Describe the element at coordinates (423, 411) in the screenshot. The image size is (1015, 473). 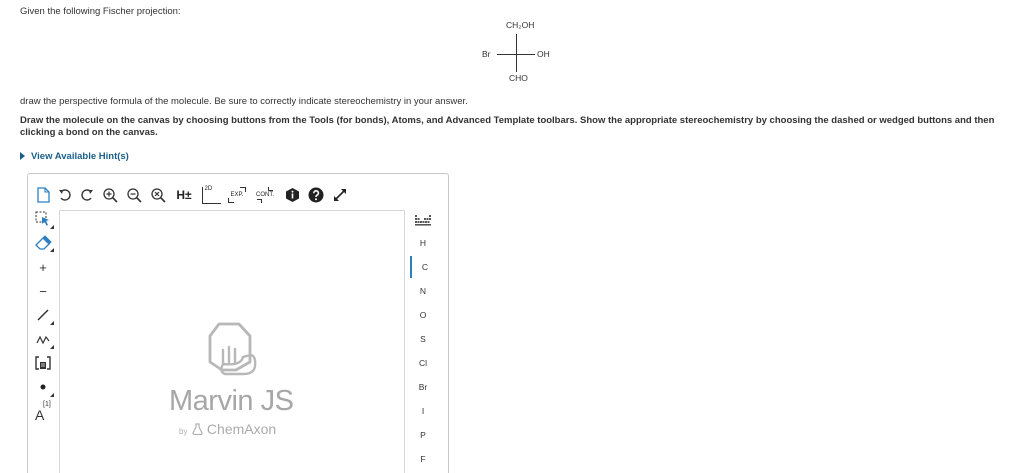
I see `atom-I-button: I` at that location.